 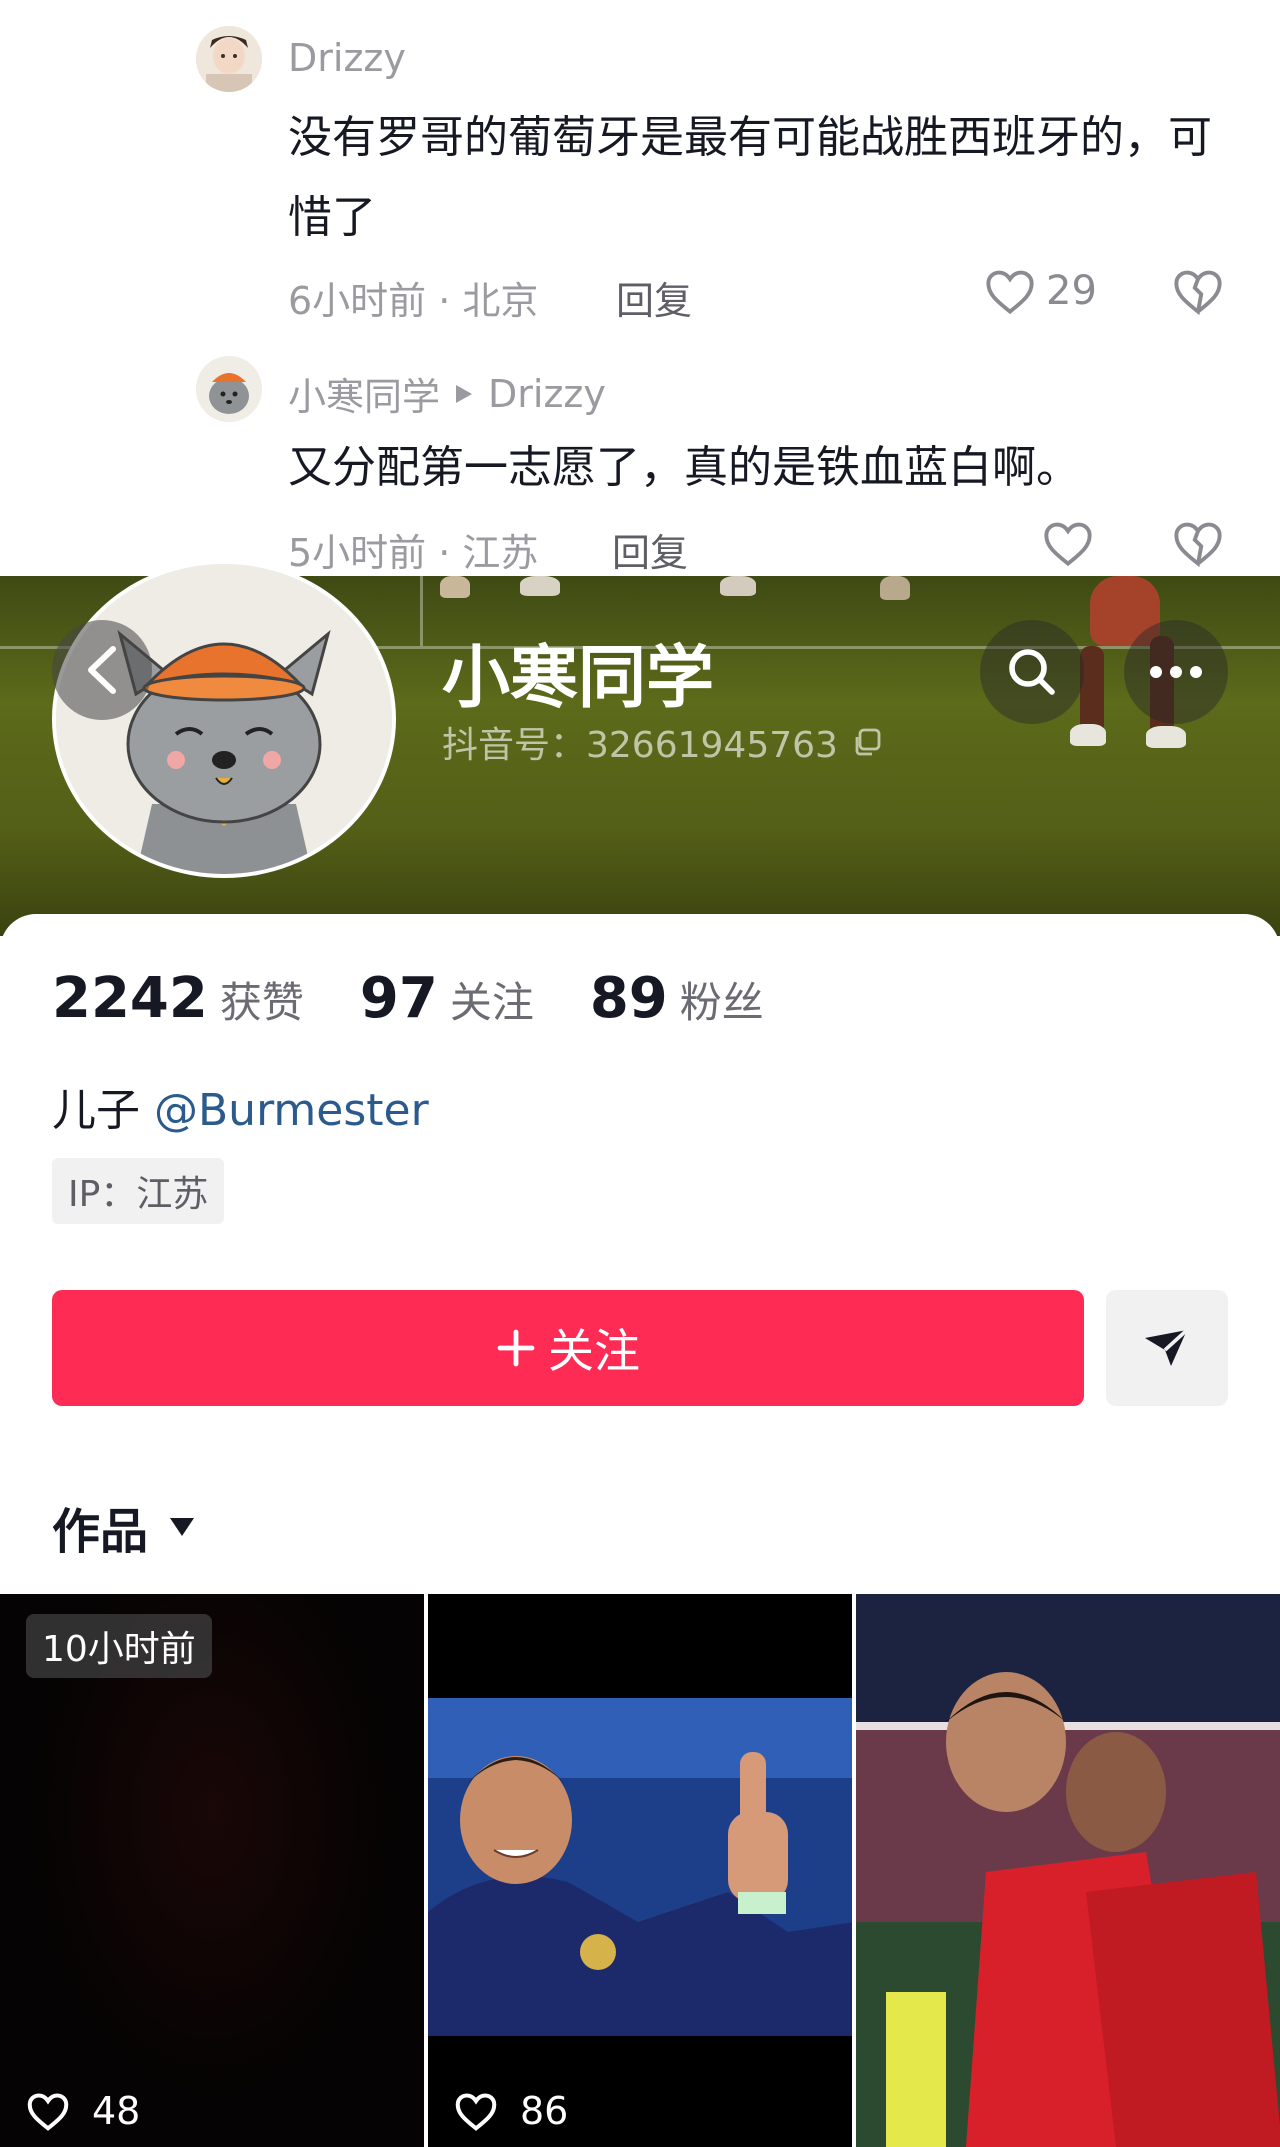 I want to click on commenter-name: Drizzy, so click(x=347, y=58).